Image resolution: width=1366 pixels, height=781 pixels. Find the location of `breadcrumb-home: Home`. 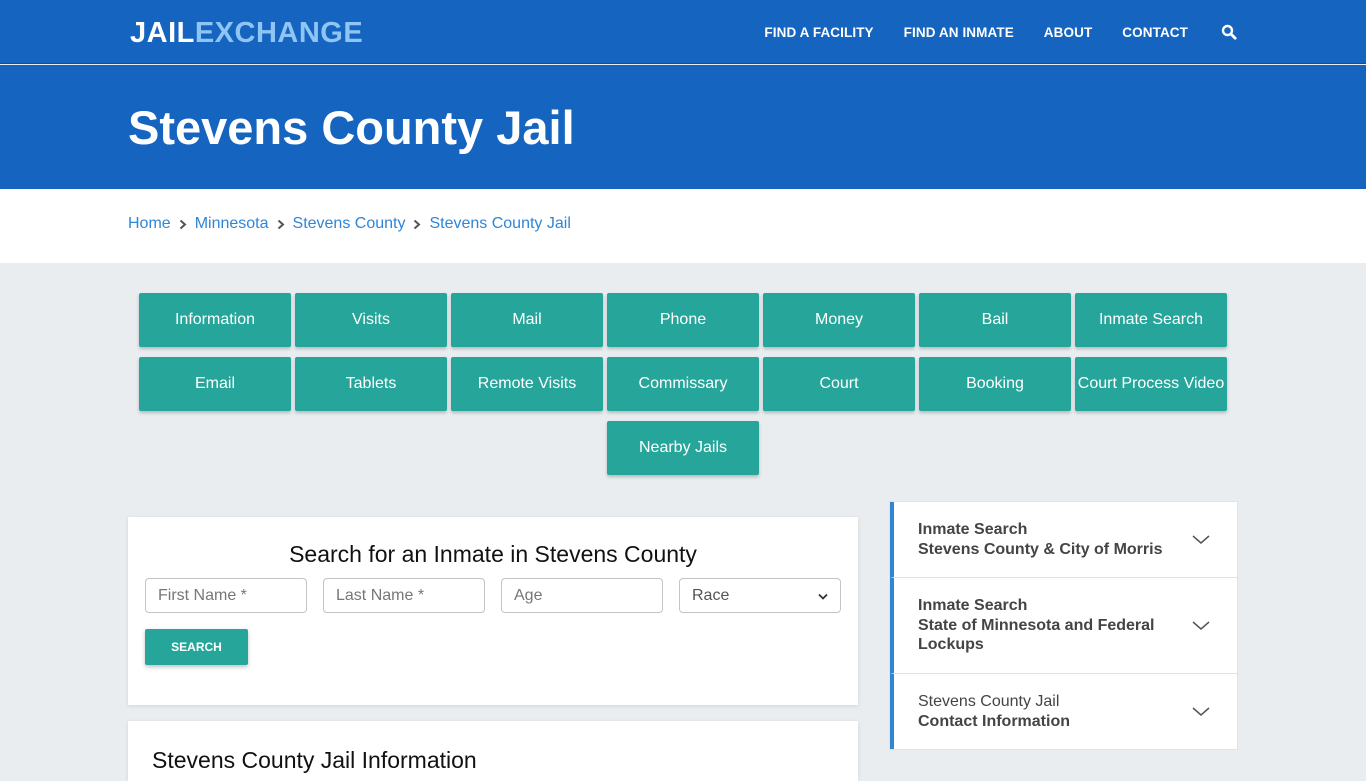

breadcrumb-home: Home is located at coordinates (149, 224).